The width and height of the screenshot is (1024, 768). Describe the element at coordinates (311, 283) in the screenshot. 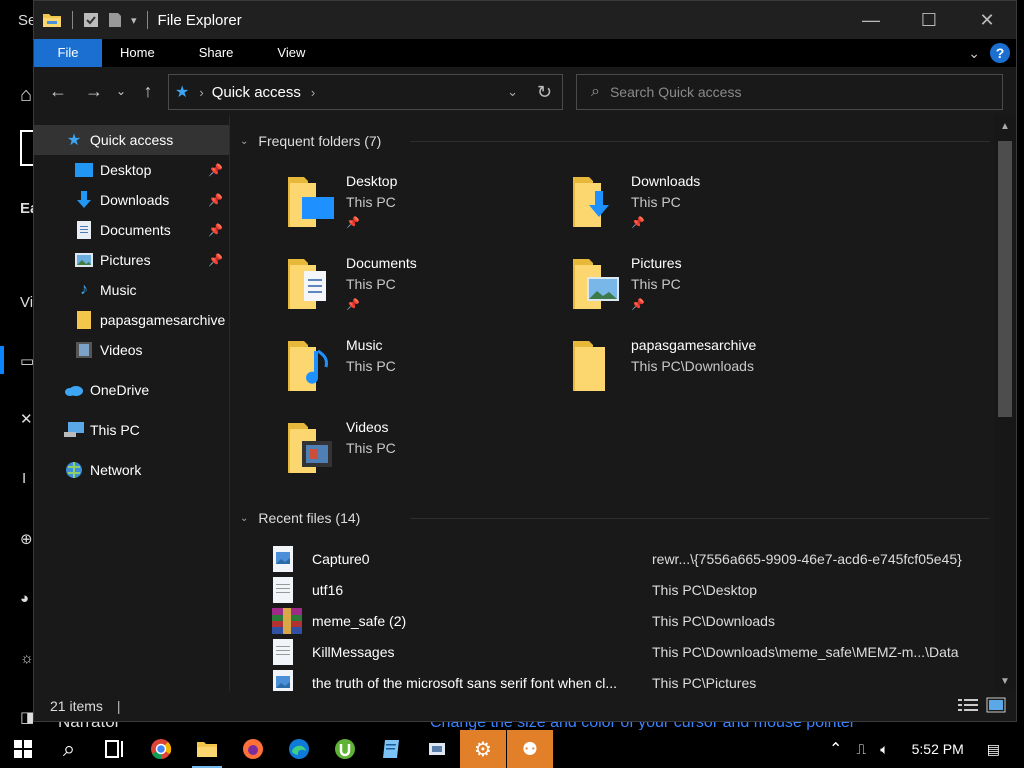

I see `documents-folder-icon` at that location.